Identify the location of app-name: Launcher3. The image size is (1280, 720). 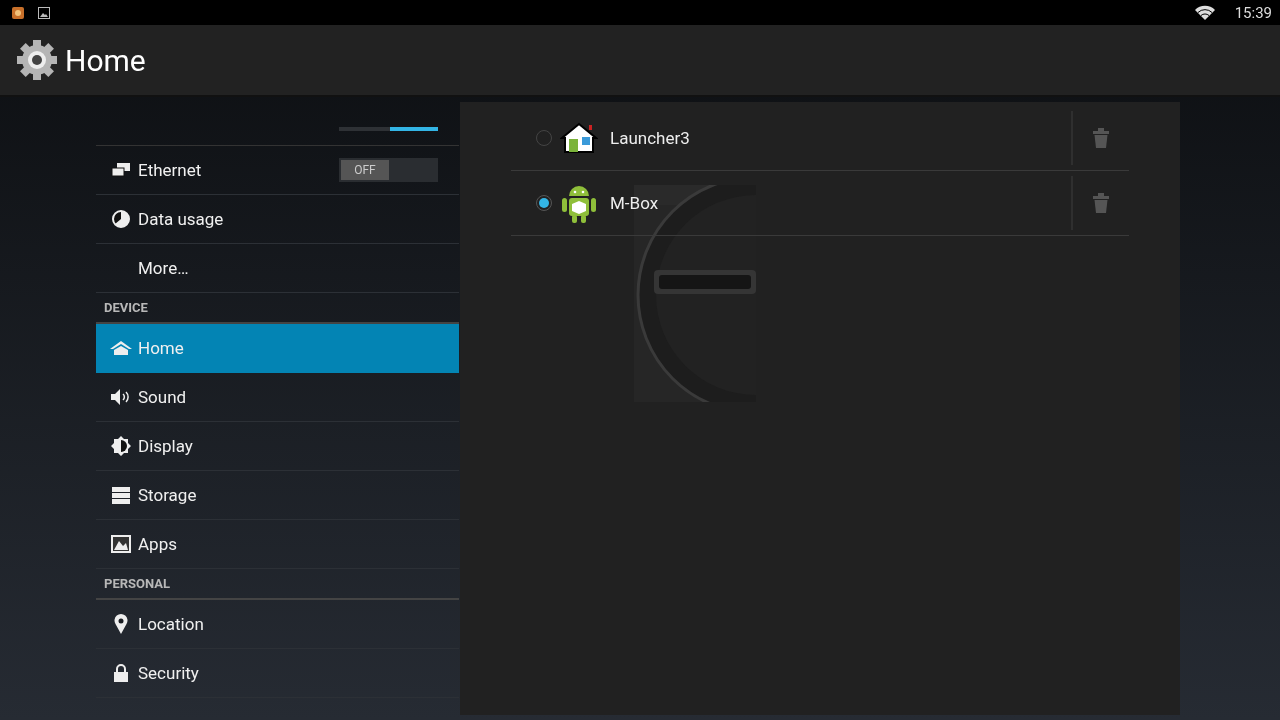
(650, 138).